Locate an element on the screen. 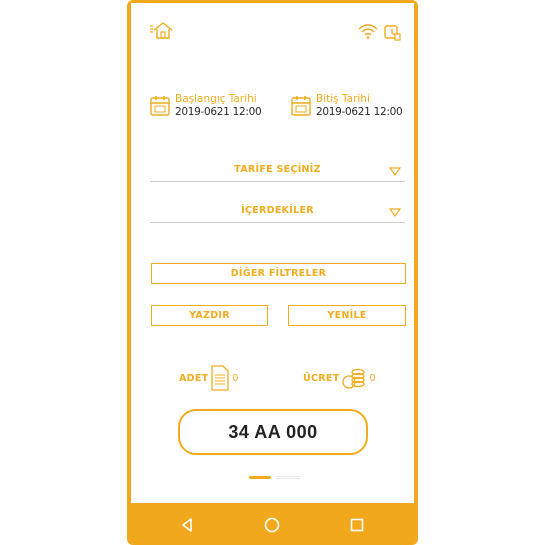 This screenshot has height=545, width=545. system-nav-bar is located at coordinates (272, 525).